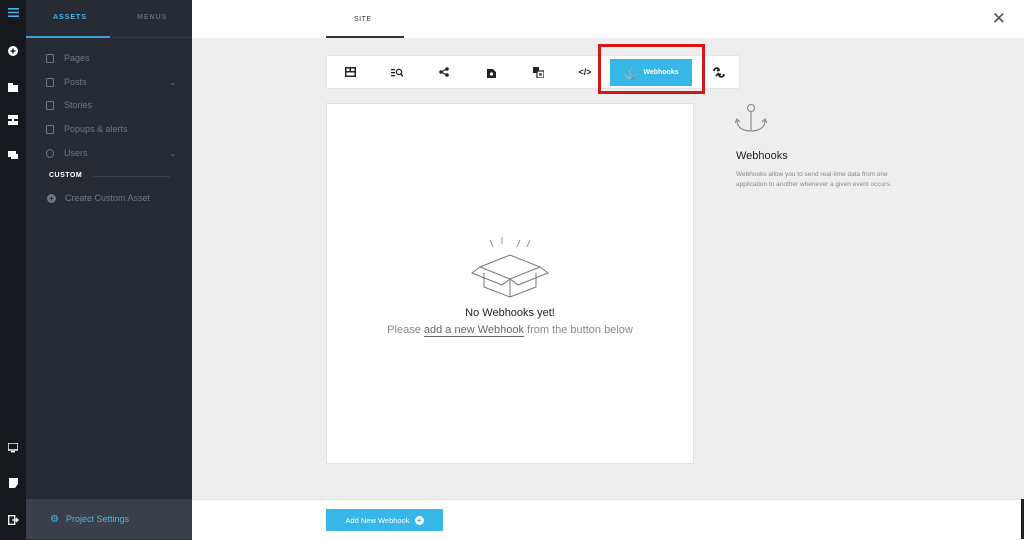 This screenshot has width=1024, height=540. I want to click on translate-icon, so click(538, 72).